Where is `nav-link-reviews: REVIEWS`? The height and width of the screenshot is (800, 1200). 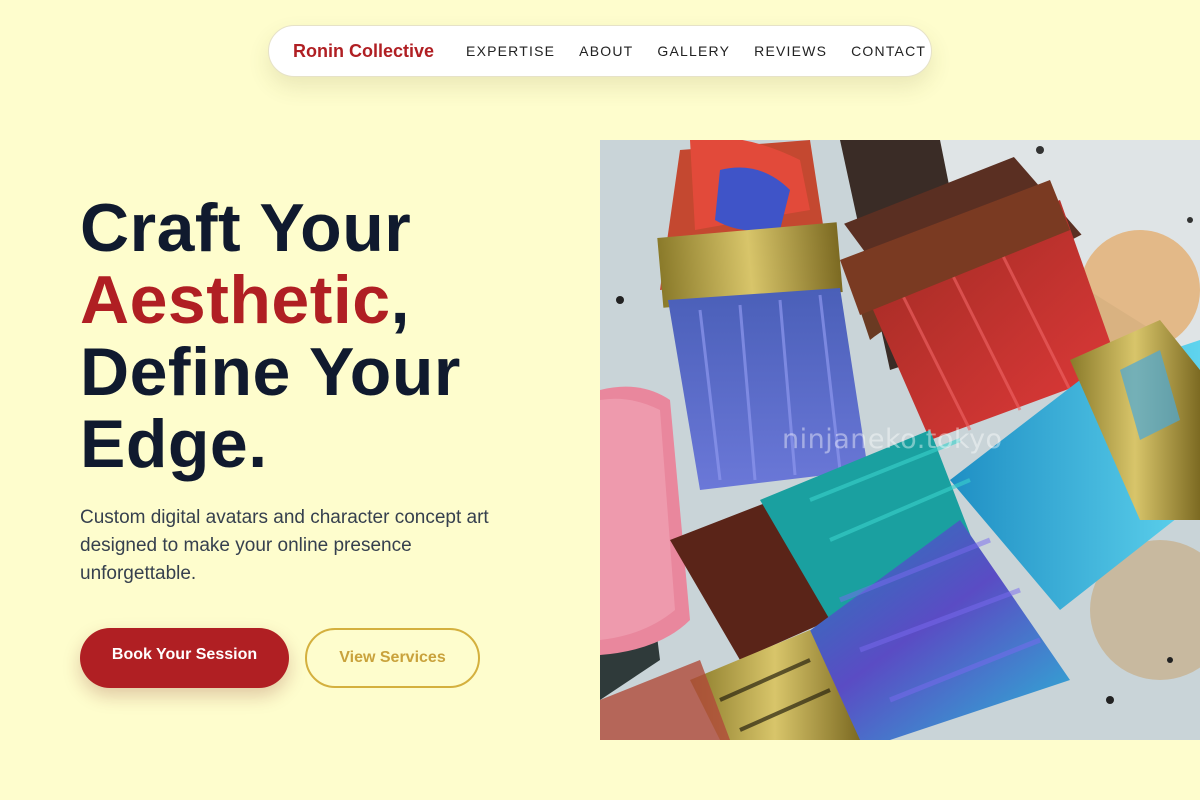 nav-link-reviews: REVIEWS is located at coordinates (790, 51).